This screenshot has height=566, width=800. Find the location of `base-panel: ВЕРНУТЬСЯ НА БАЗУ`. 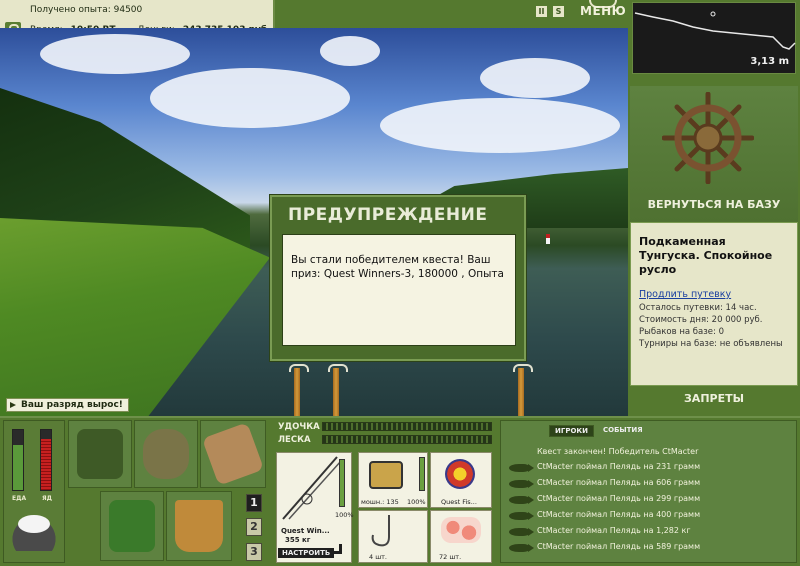

base-panel: ВЕРНУТЬСЯ НА БАЗУ is located at coordinates (714, 154).